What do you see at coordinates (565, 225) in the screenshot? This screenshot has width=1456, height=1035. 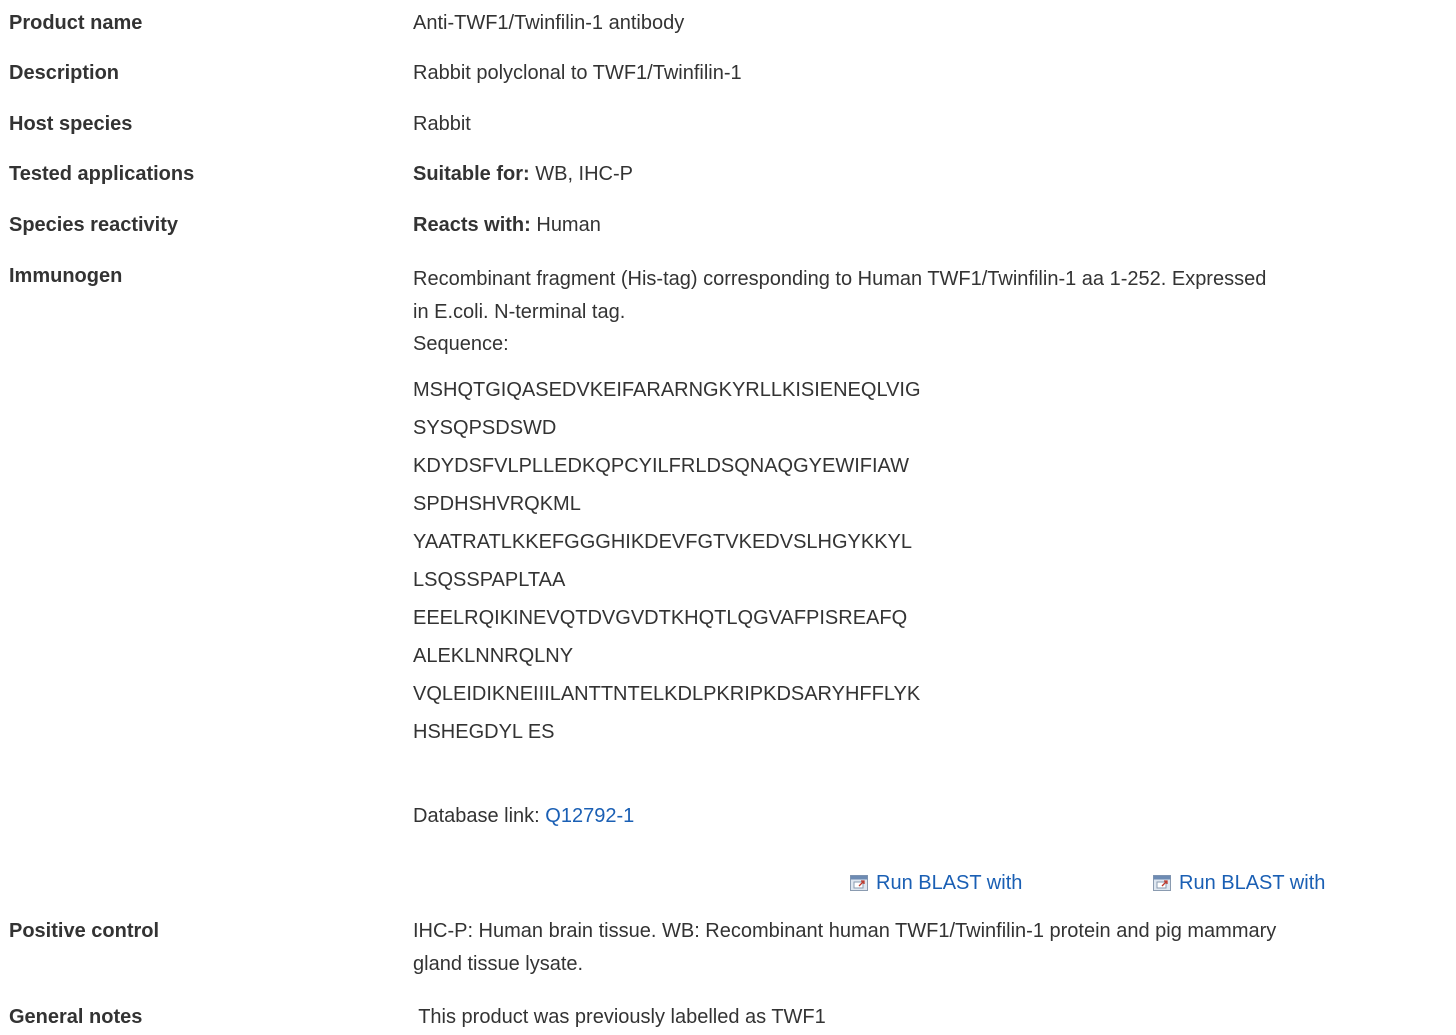 I see `reacts-with-text: Human` at bounding box center [565, 225].